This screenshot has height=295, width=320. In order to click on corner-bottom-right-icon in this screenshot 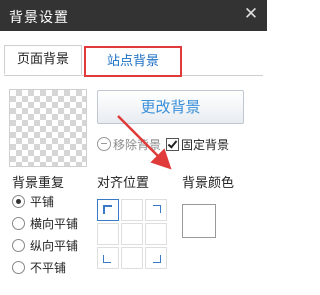, I will do `click(157, 259)`.